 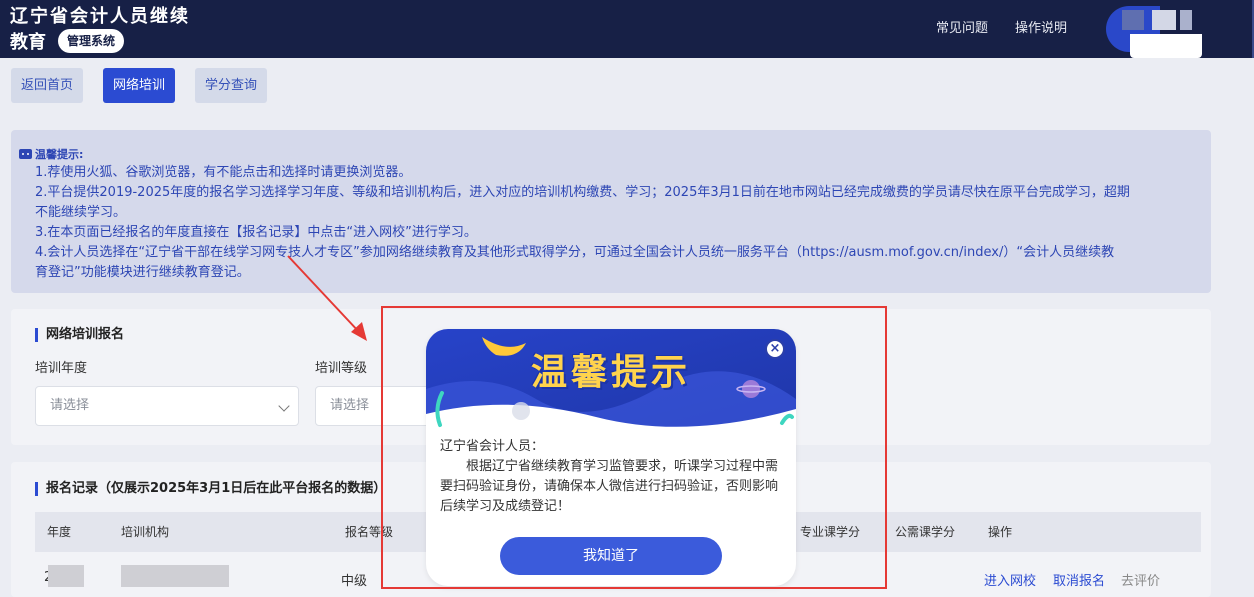 What do you see at coordinates (284, 406) in the screenshot?
I see `chevron-down-icon` at bounding box center [284, 406].